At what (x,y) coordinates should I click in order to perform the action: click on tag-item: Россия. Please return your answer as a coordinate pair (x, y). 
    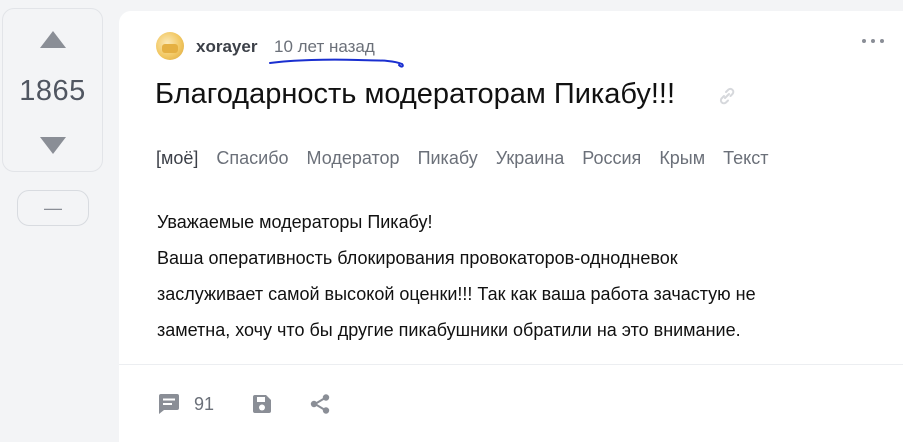
    Looking at the image, I should click on (611, 158).